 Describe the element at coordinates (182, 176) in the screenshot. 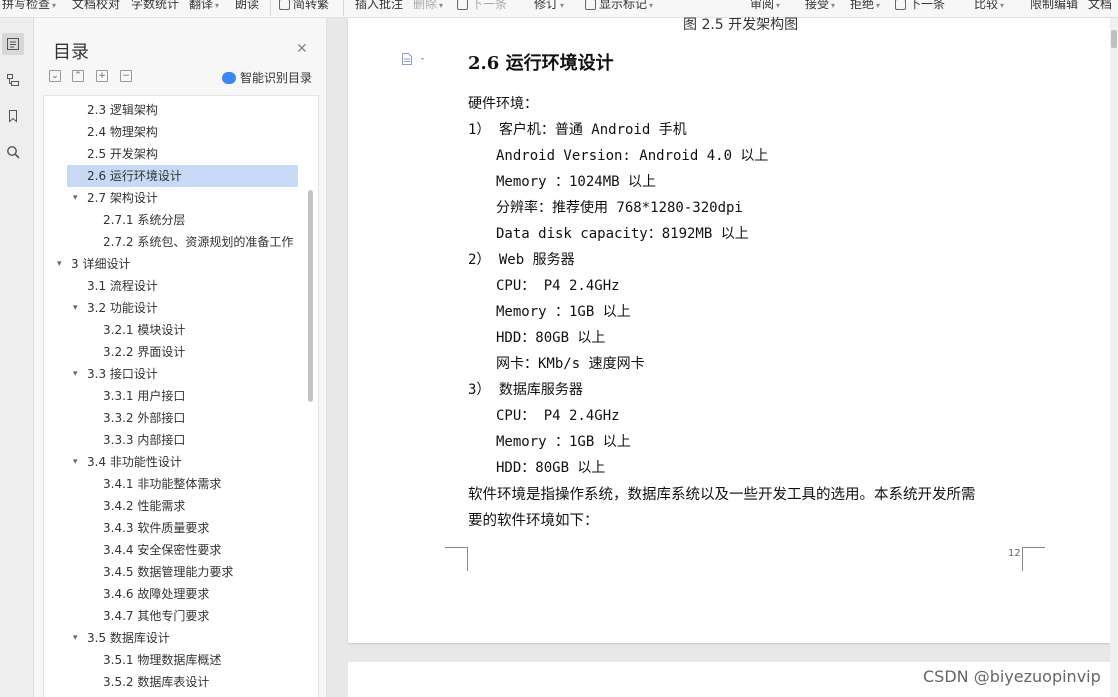

I see `toc-item-selected: 2.6 运行环境设计` at that location.